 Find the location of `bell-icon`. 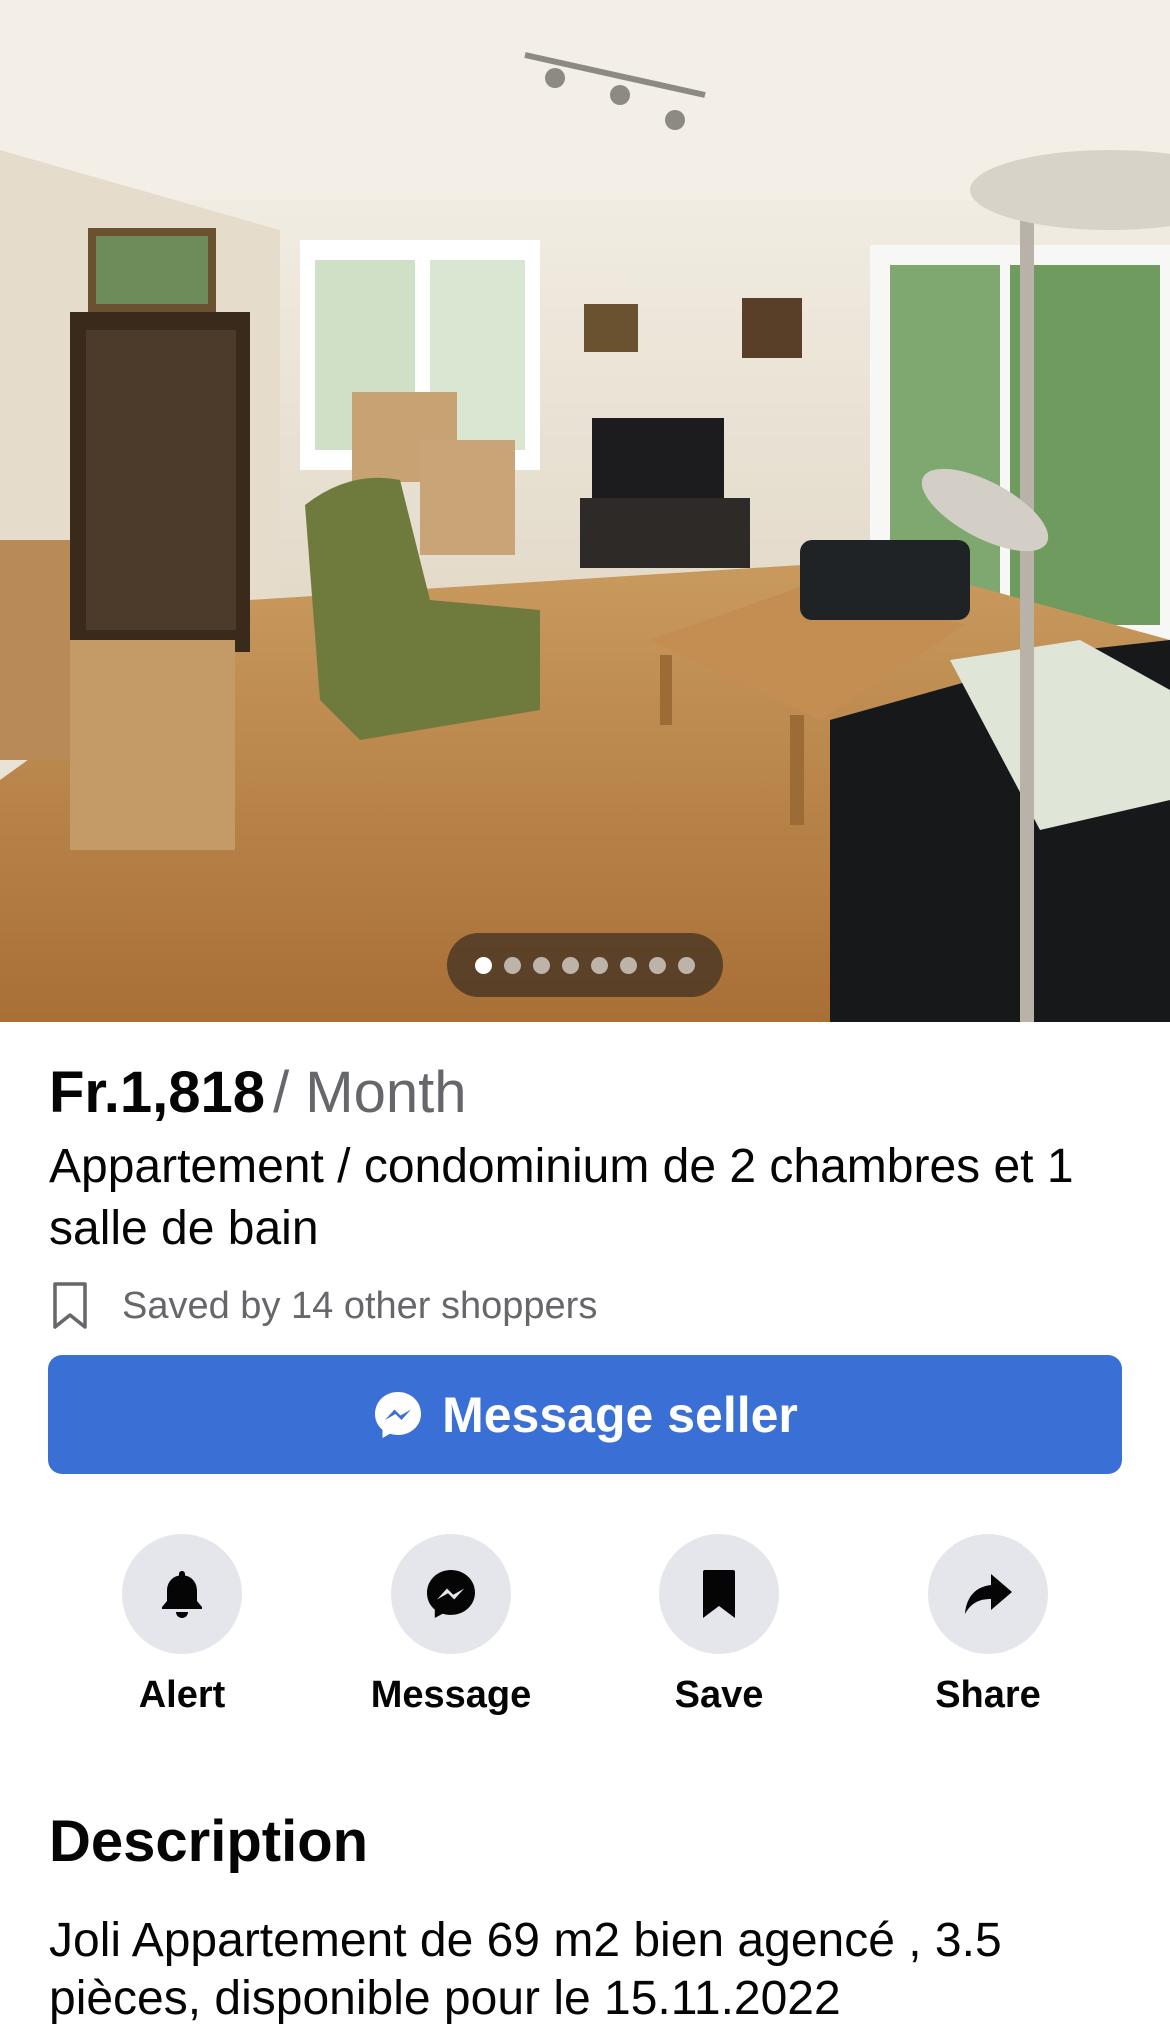

bell-icon is located at coordinates (182, 1594).